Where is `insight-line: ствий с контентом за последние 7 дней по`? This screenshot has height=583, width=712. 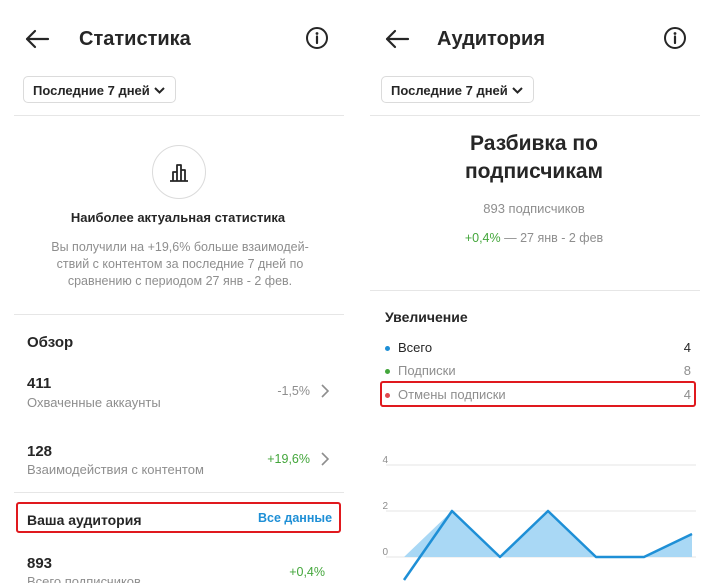
insight-line: ствий с контентом за последние 7 дней по is located at coordinates (180, 264).